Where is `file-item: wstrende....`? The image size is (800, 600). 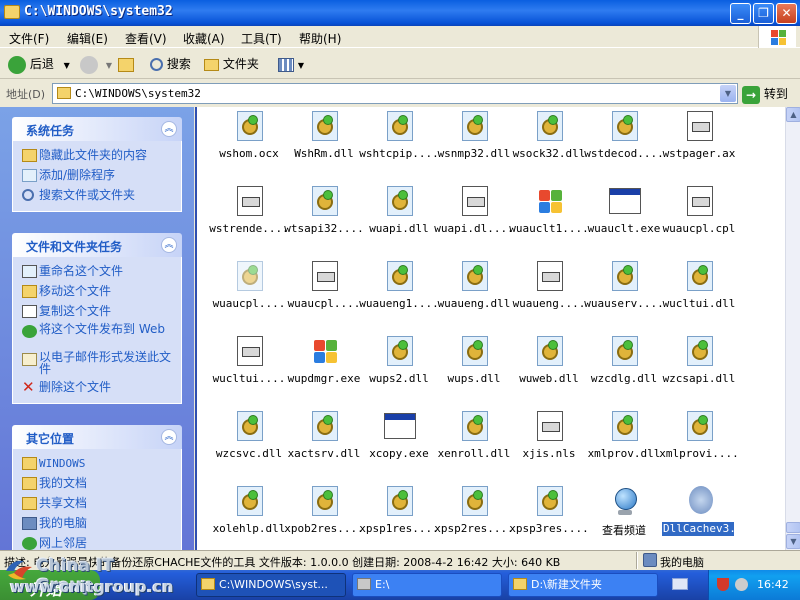
file-item: wstrende.... is located at coordinates (249, 218).